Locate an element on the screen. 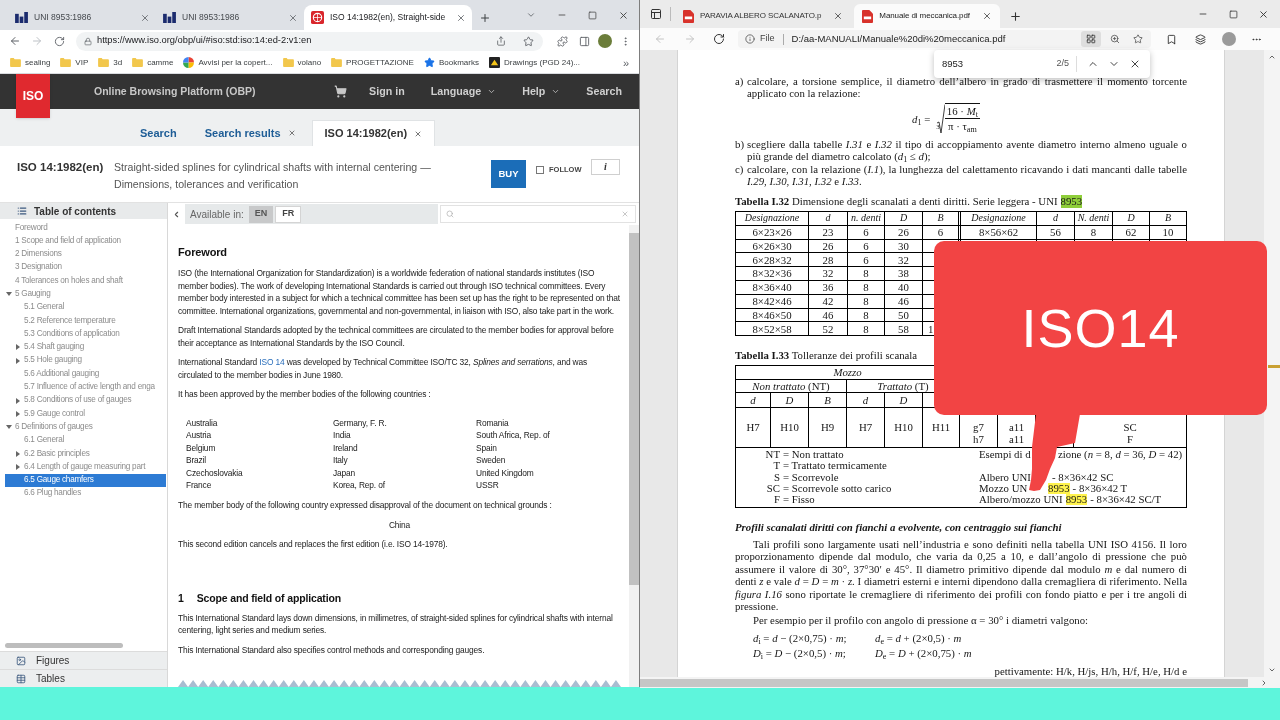 This screenshot has width=1280, height=720. list-text: scegliere dalla tabelle I.31 e I.32 il tipo di accoppiamento avente diametro interno almeno uguale o più grande del diametro calcolato (d$_{1}$ ≤ d); is located at coordinates (967, 150).